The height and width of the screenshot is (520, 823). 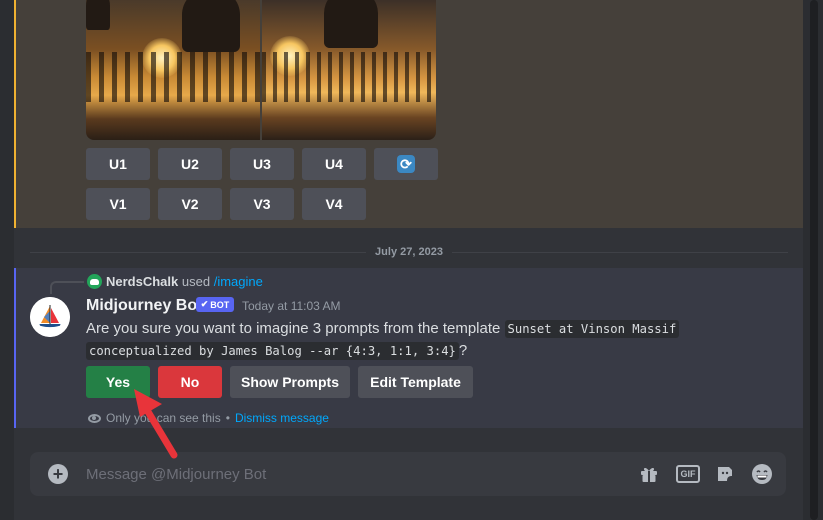 I want to click on refresh-icon: ⟳, so click(x=406, y=164).